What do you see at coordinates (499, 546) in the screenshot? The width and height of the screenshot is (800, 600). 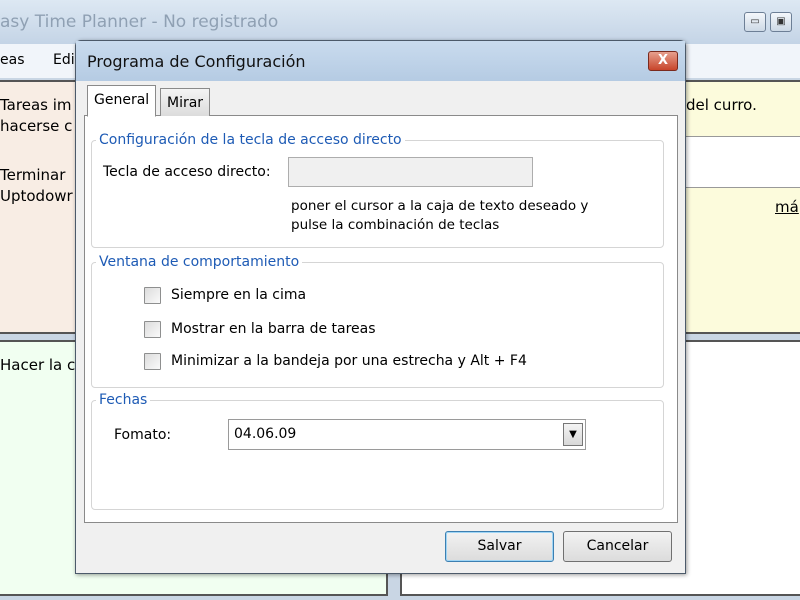 I see `save-button: Salvar` at bounding box center [499, 546].